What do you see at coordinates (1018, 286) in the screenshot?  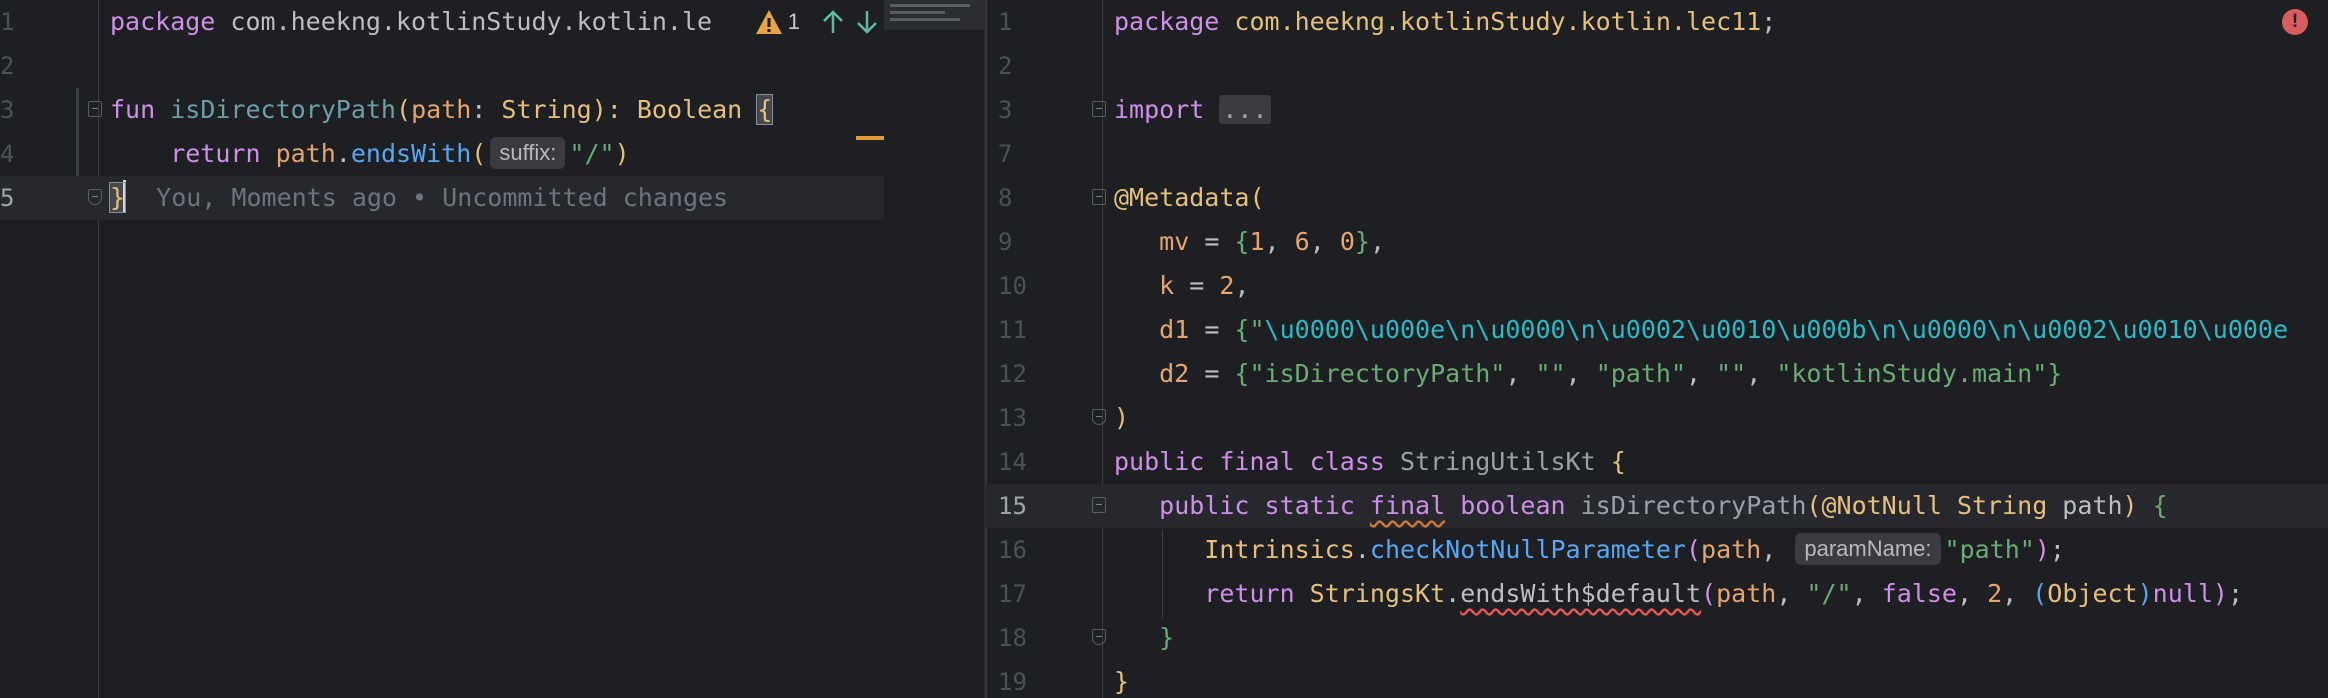 I see `line-number: 10` at bounding box center [1018, 286].